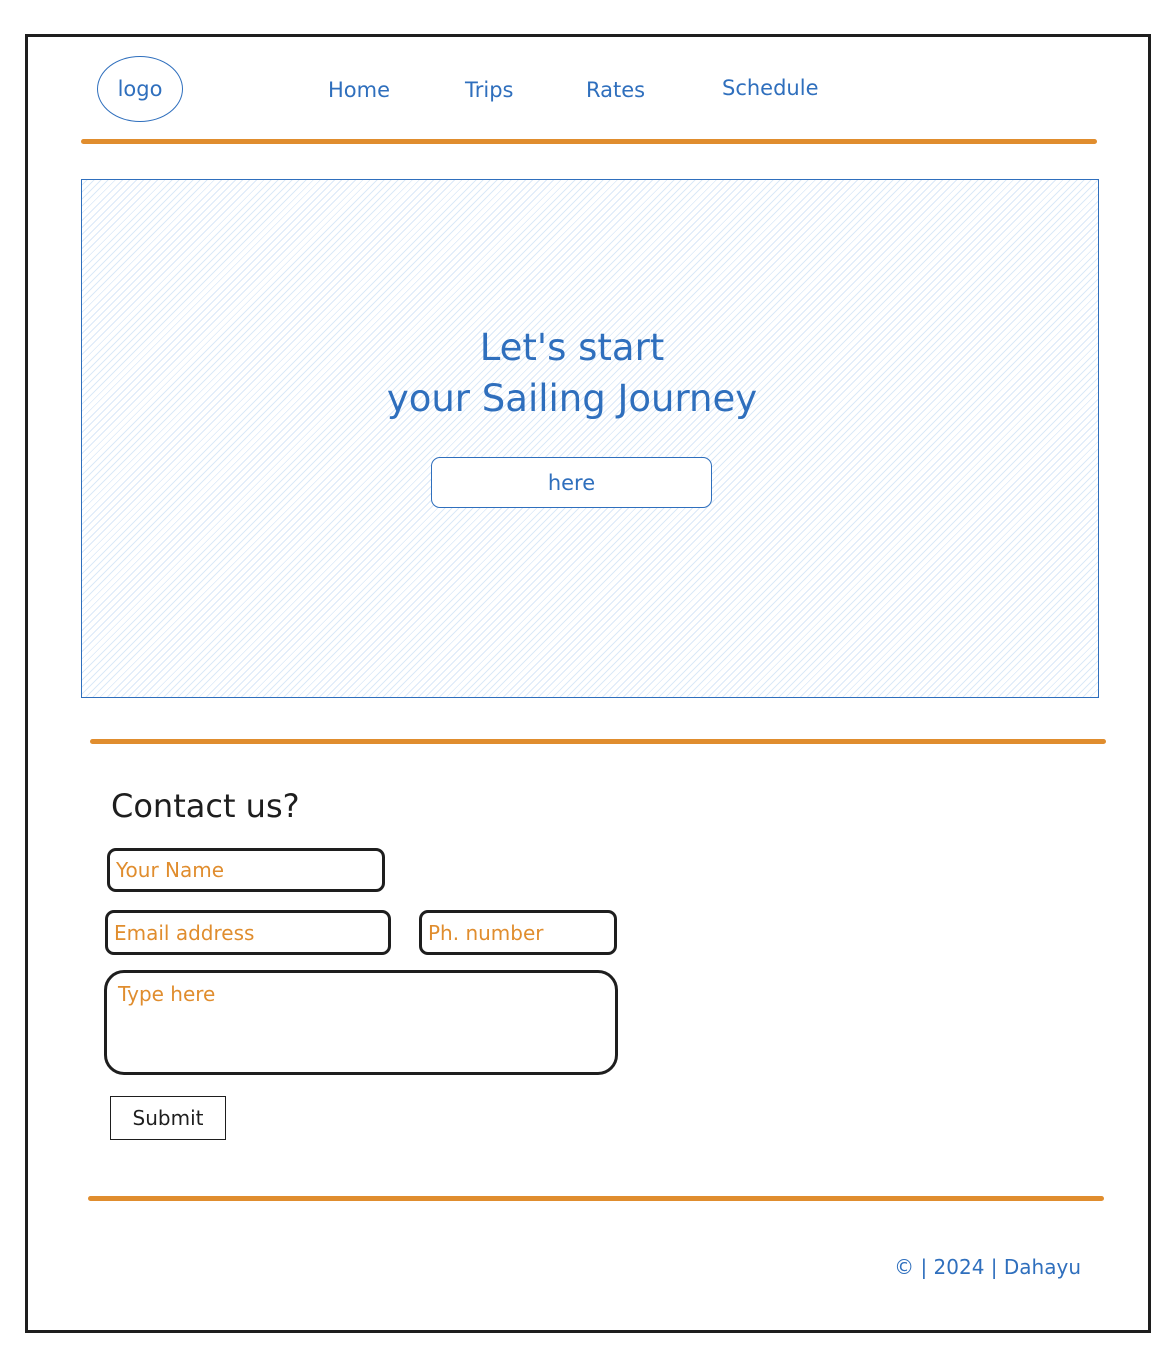  I want to click on hero-title-line-1: Let's start, so click(572, 347).